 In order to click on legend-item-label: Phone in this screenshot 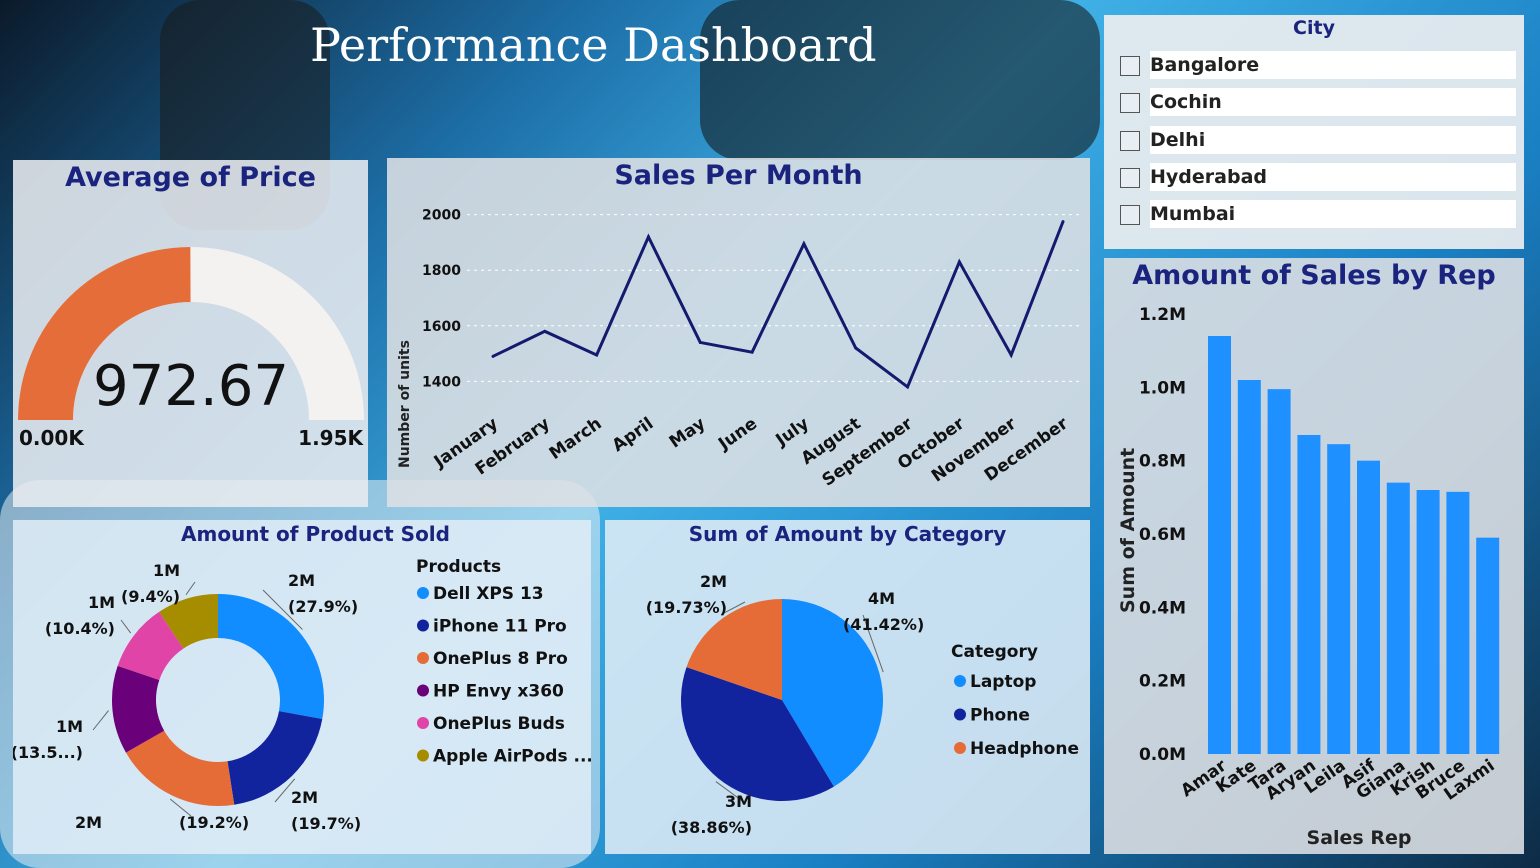, I will do `click(1000, 716)`.